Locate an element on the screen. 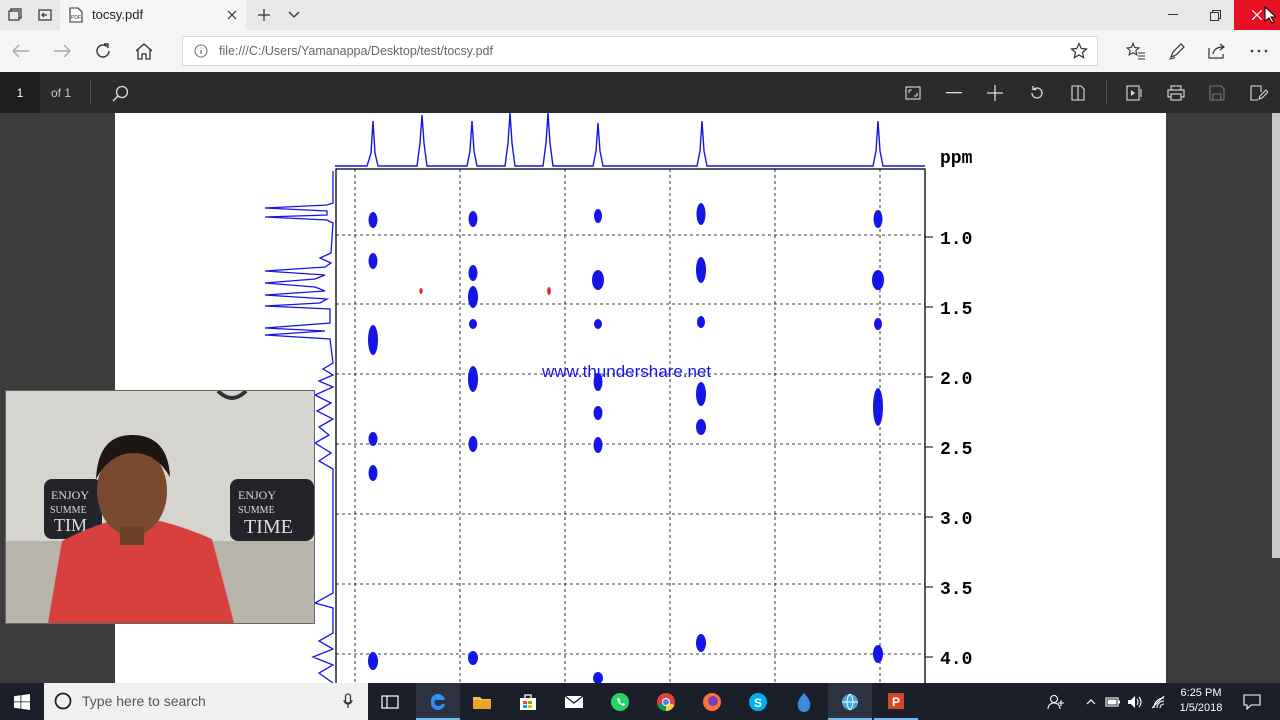 The image size is (1280, 720). page-count: of 1 is located at coordinates (61, 93).